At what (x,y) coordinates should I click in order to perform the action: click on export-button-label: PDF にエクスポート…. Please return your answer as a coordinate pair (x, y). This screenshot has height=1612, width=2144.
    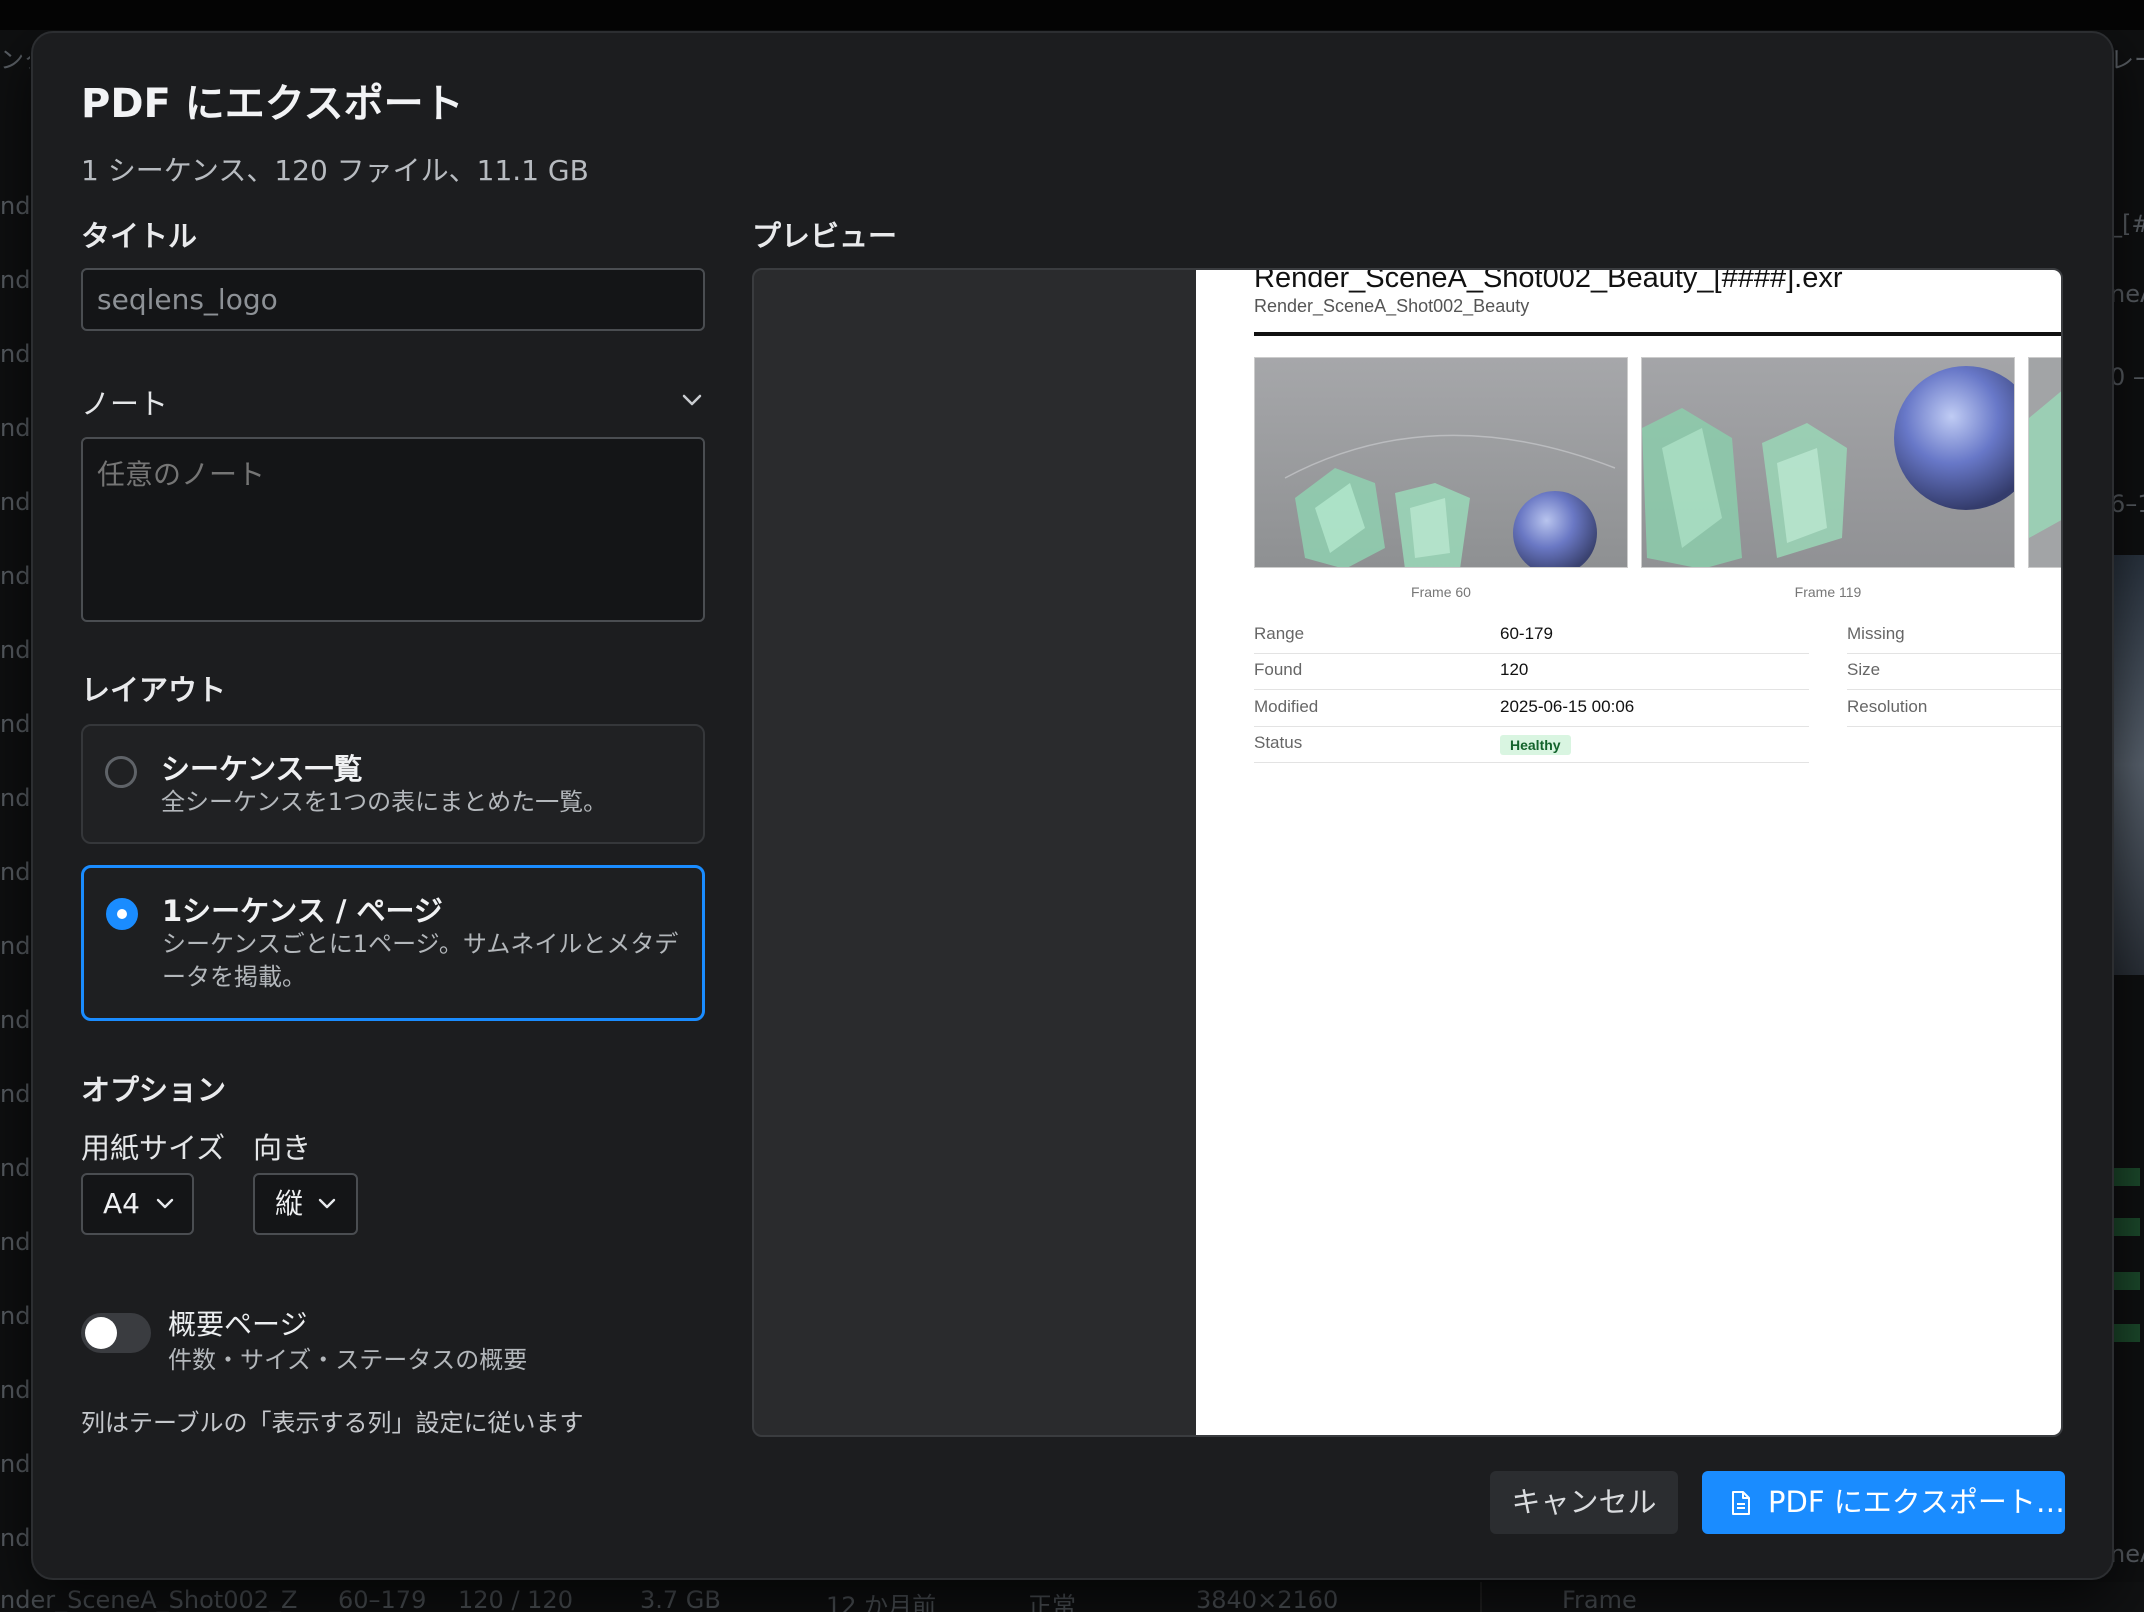
    Looking at the image, I should click on (1916, 1502).